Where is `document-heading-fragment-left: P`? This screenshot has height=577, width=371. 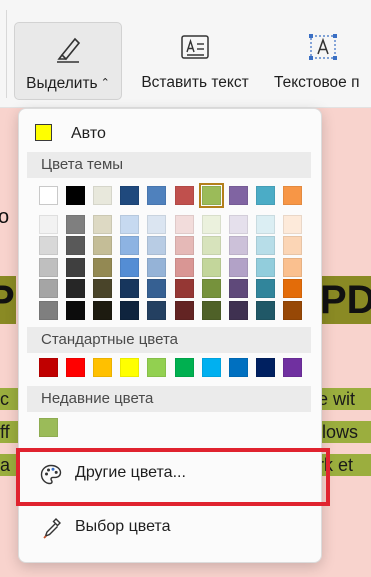 document-heading-fragment-left: P is located at coordinates (8, 300).